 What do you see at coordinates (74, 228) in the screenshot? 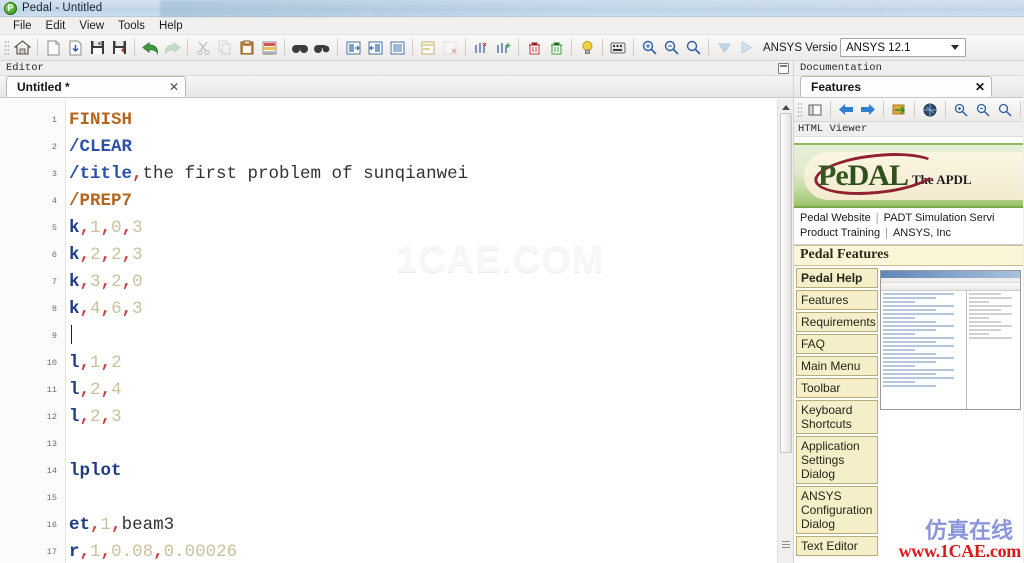
I see `code-token: k` at bounding box center [74, 228].